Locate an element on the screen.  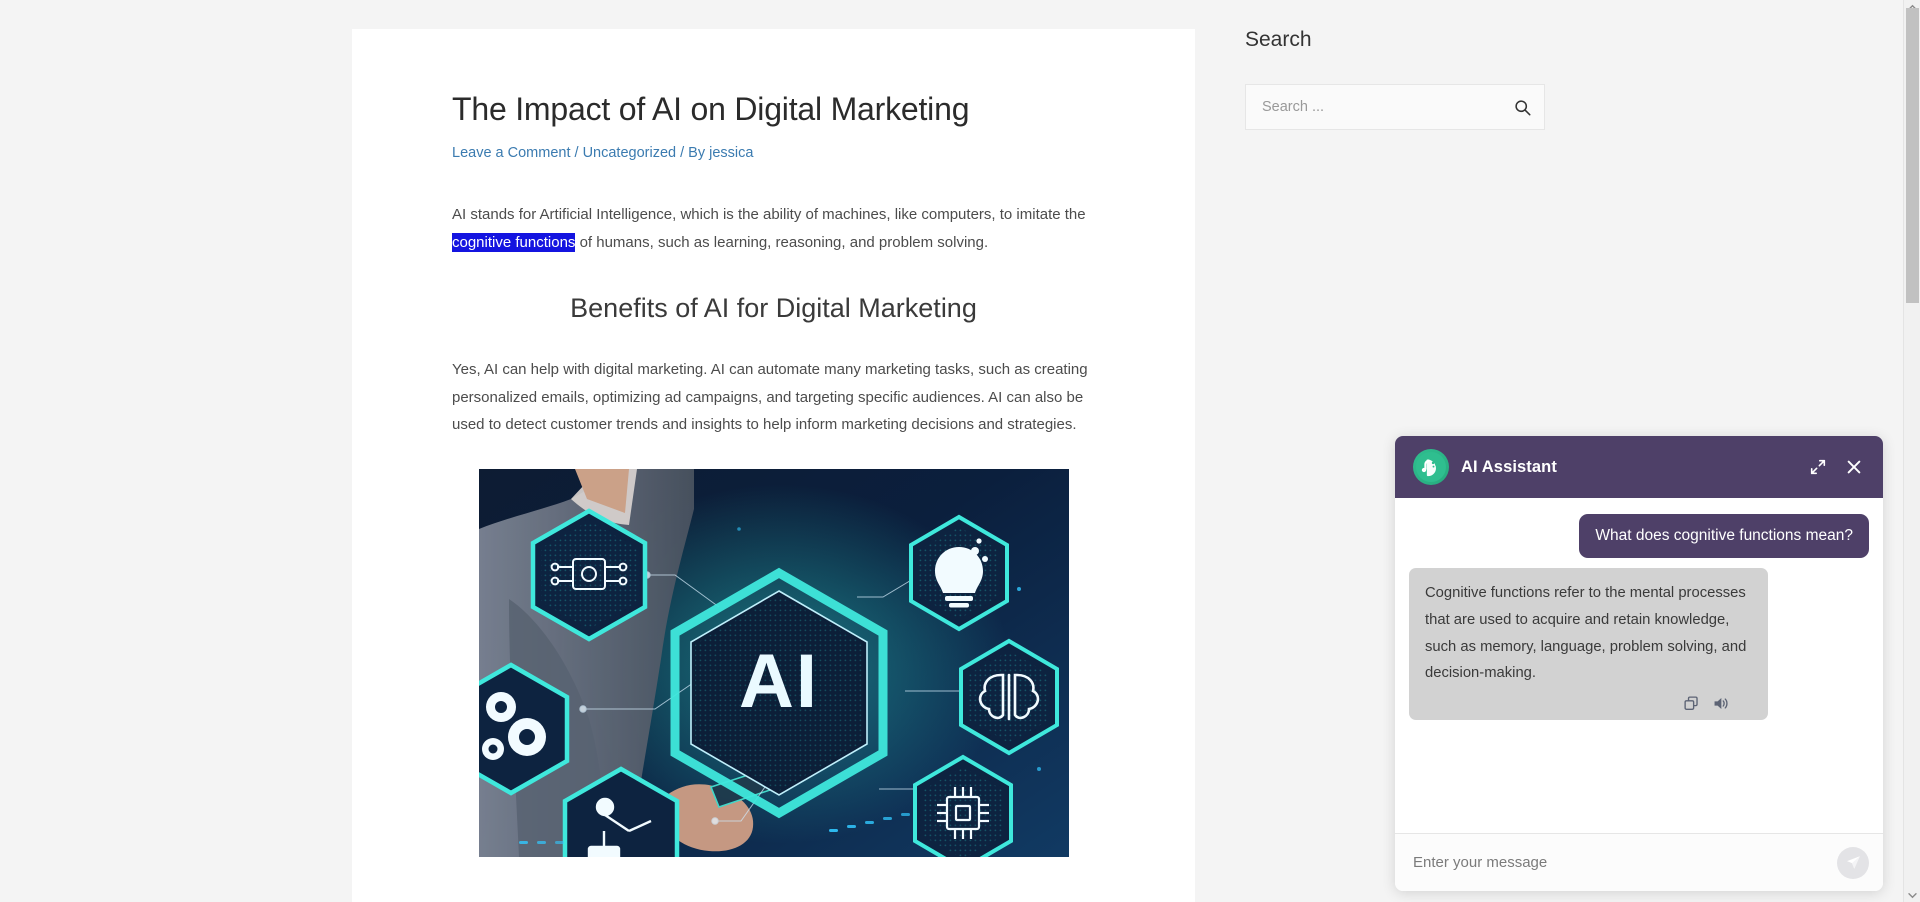
page-title: The Impact of AI on Digital Marketing is located at coordinates (711, 109).